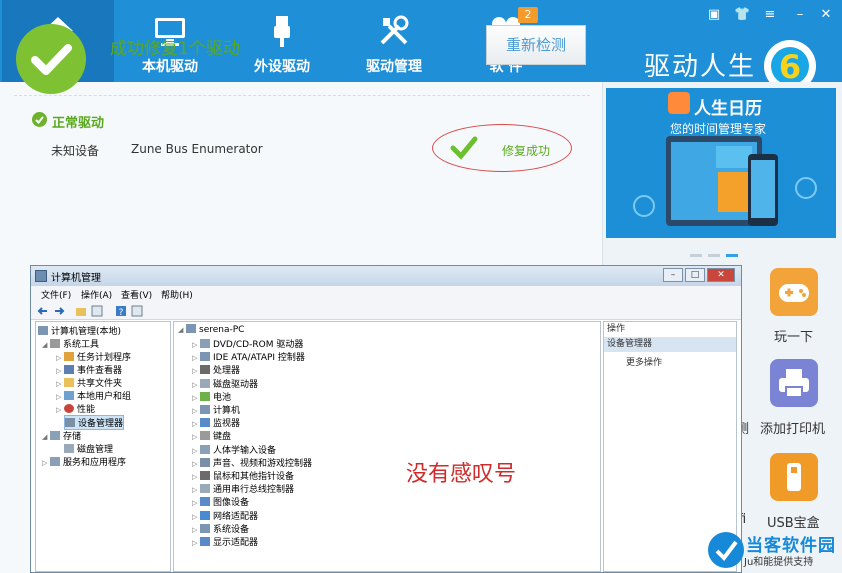 This screenshot has height=573, width=842. Describe the element at coordinates (252, 462) in the screenshot. I see `device-category: ▷ 声音、视频和游戏控制器` at that location.